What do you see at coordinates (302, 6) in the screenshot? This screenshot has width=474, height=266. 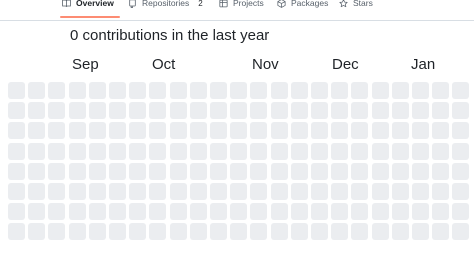 I see `tab-packages: Packages` at bounding box center [302, 6].